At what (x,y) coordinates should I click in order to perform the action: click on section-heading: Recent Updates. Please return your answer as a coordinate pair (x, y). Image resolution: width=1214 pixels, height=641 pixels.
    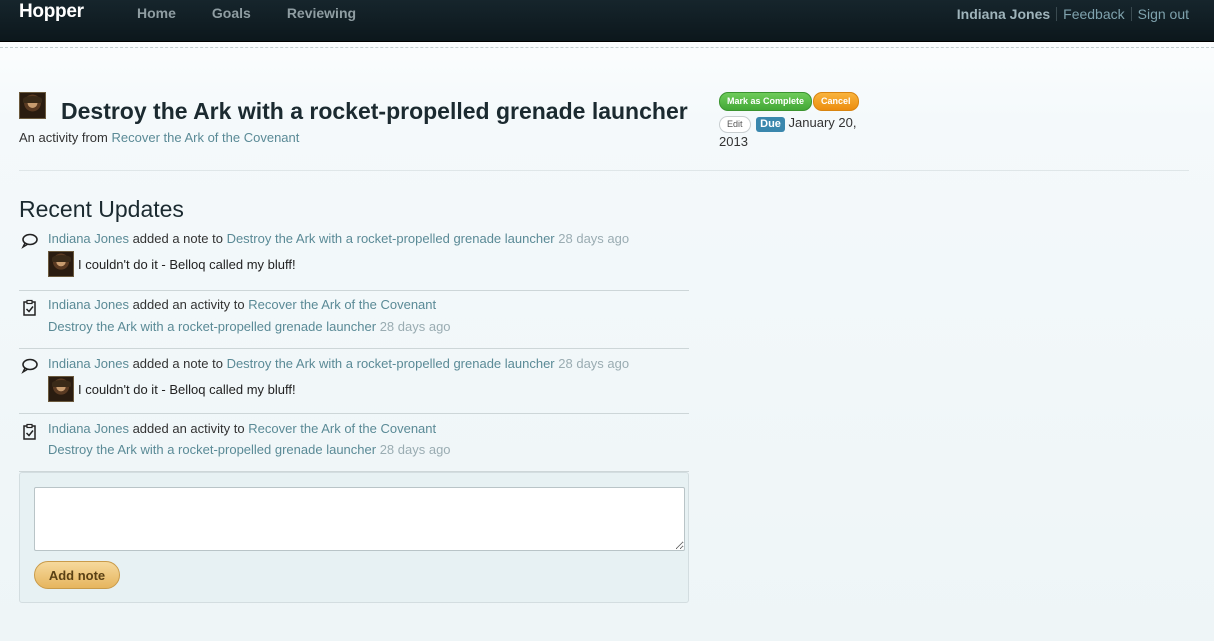
    Looking at the image, I should click on (101, 209).